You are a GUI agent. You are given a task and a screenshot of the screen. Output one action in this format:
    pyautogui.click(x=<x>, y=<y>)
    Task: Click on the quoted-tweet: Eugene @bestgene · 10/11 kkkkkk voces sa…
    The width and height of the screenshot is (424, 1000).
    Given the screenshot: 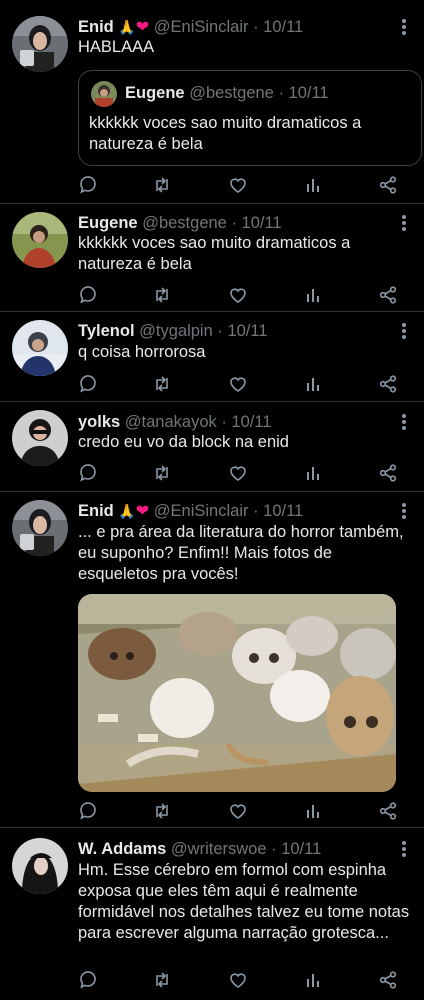 What is the action you would take?
    pyautogui.click(x=250, y=118)
    